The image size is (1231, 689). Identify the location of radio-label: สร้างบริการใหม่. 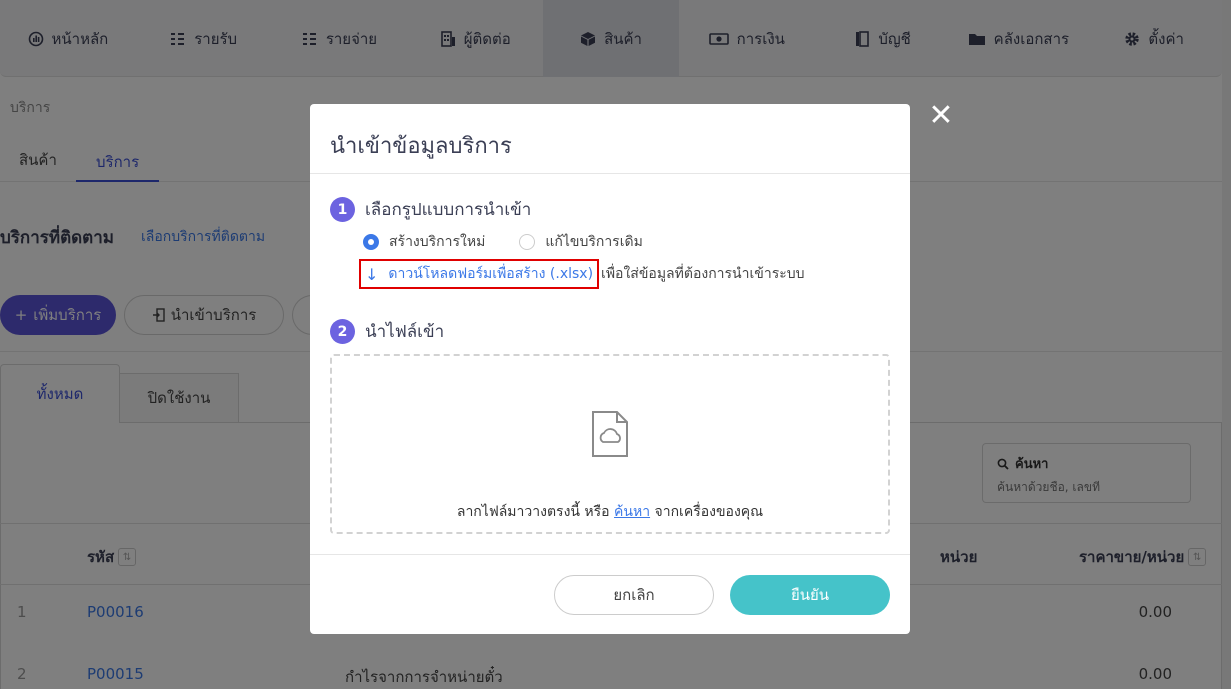
(437, 242).